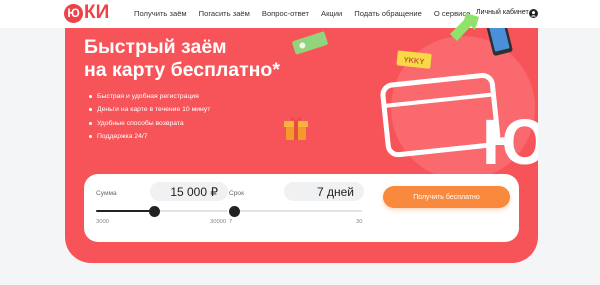  I want to click on nav-faq: Вопрос-ответ, so click(285, 13).